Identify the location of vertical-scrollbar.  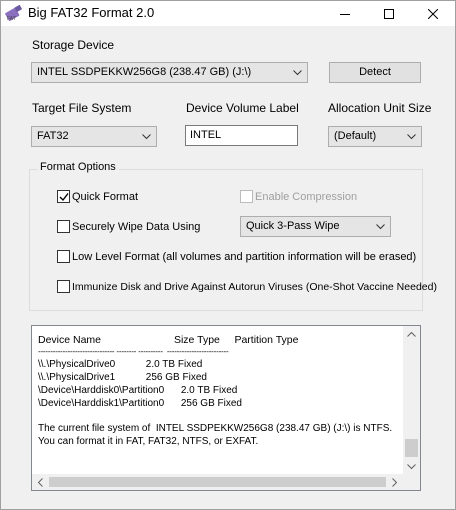
(411, 400).